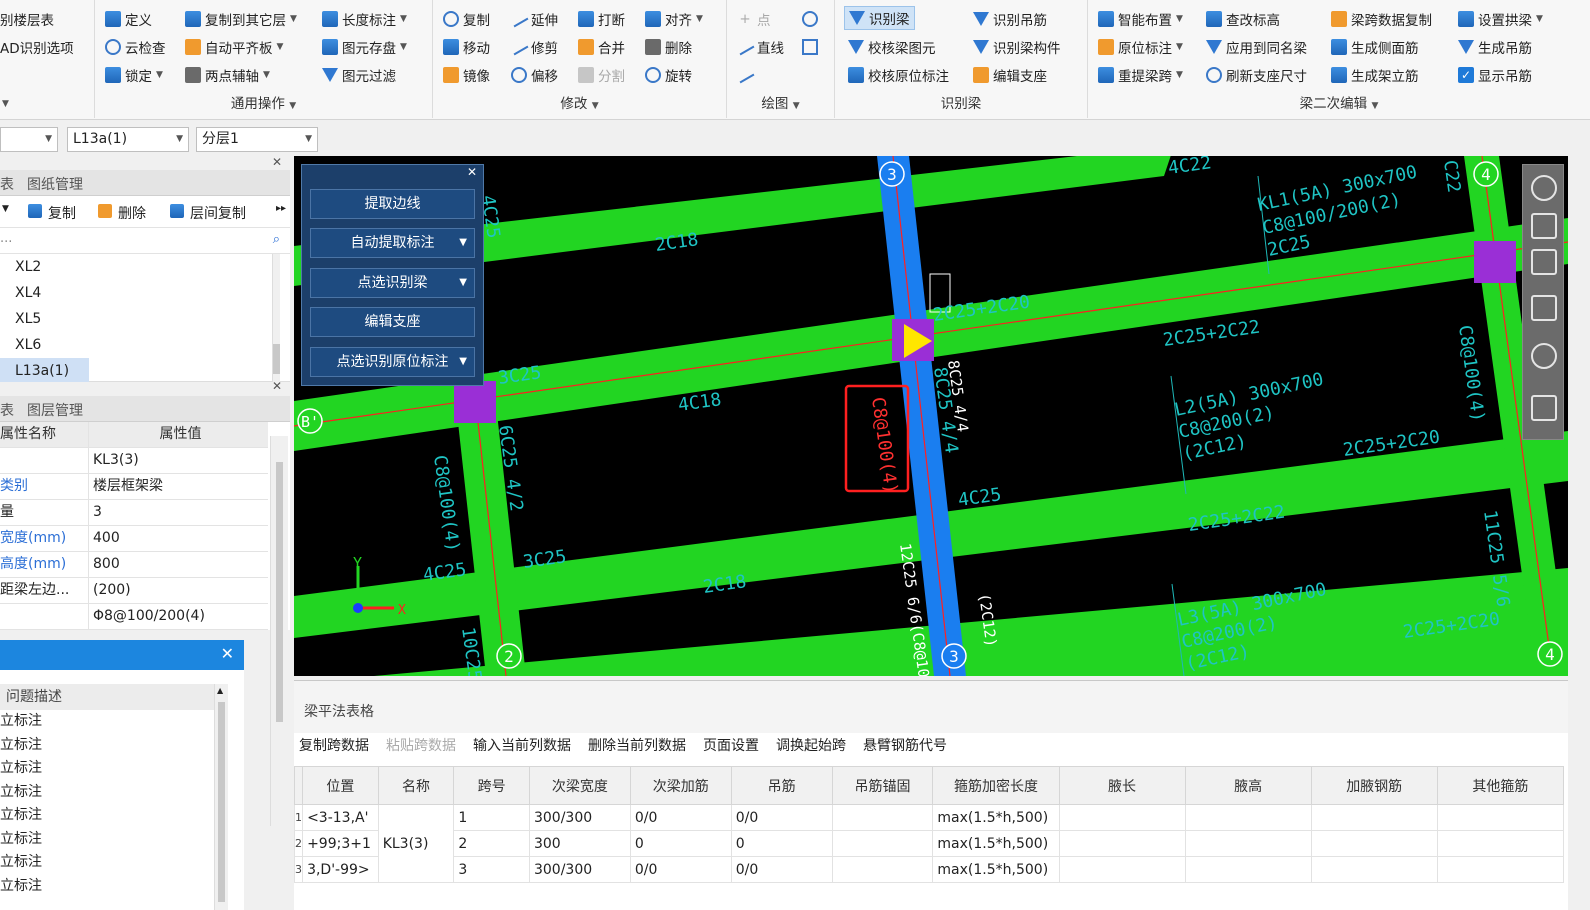  Describe the element at coordinates (145, 319) in the screenshot. I see `list-item: XL5` at that location.